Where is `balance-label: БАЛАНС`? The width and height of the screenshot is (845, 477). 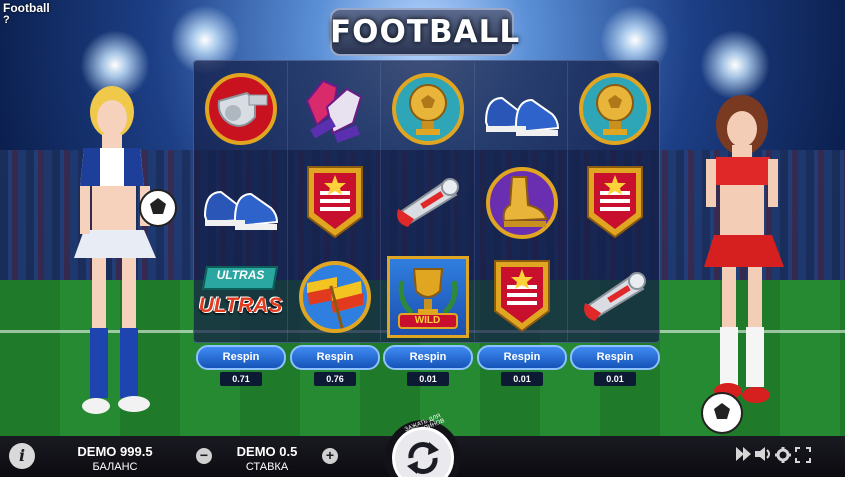 balance-label: БАЛАНС is located at coordinates (115, 467).